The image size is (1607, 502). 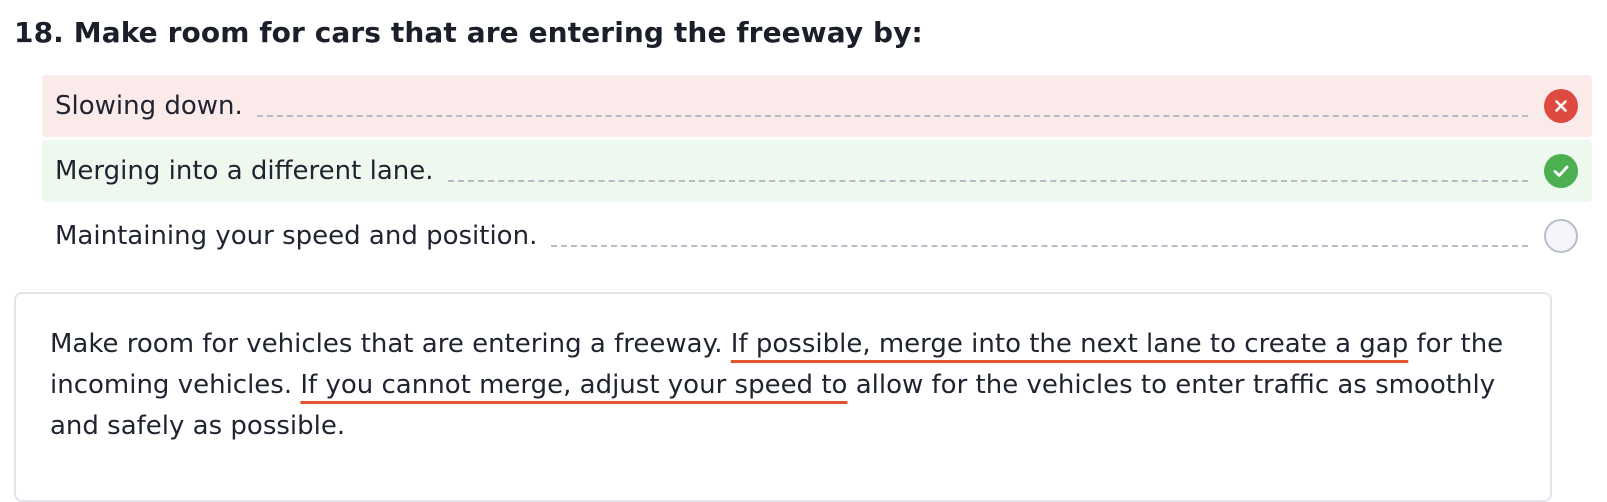 I want to click on answer-label: Merging into a different lane., so click(x=244, y=171).